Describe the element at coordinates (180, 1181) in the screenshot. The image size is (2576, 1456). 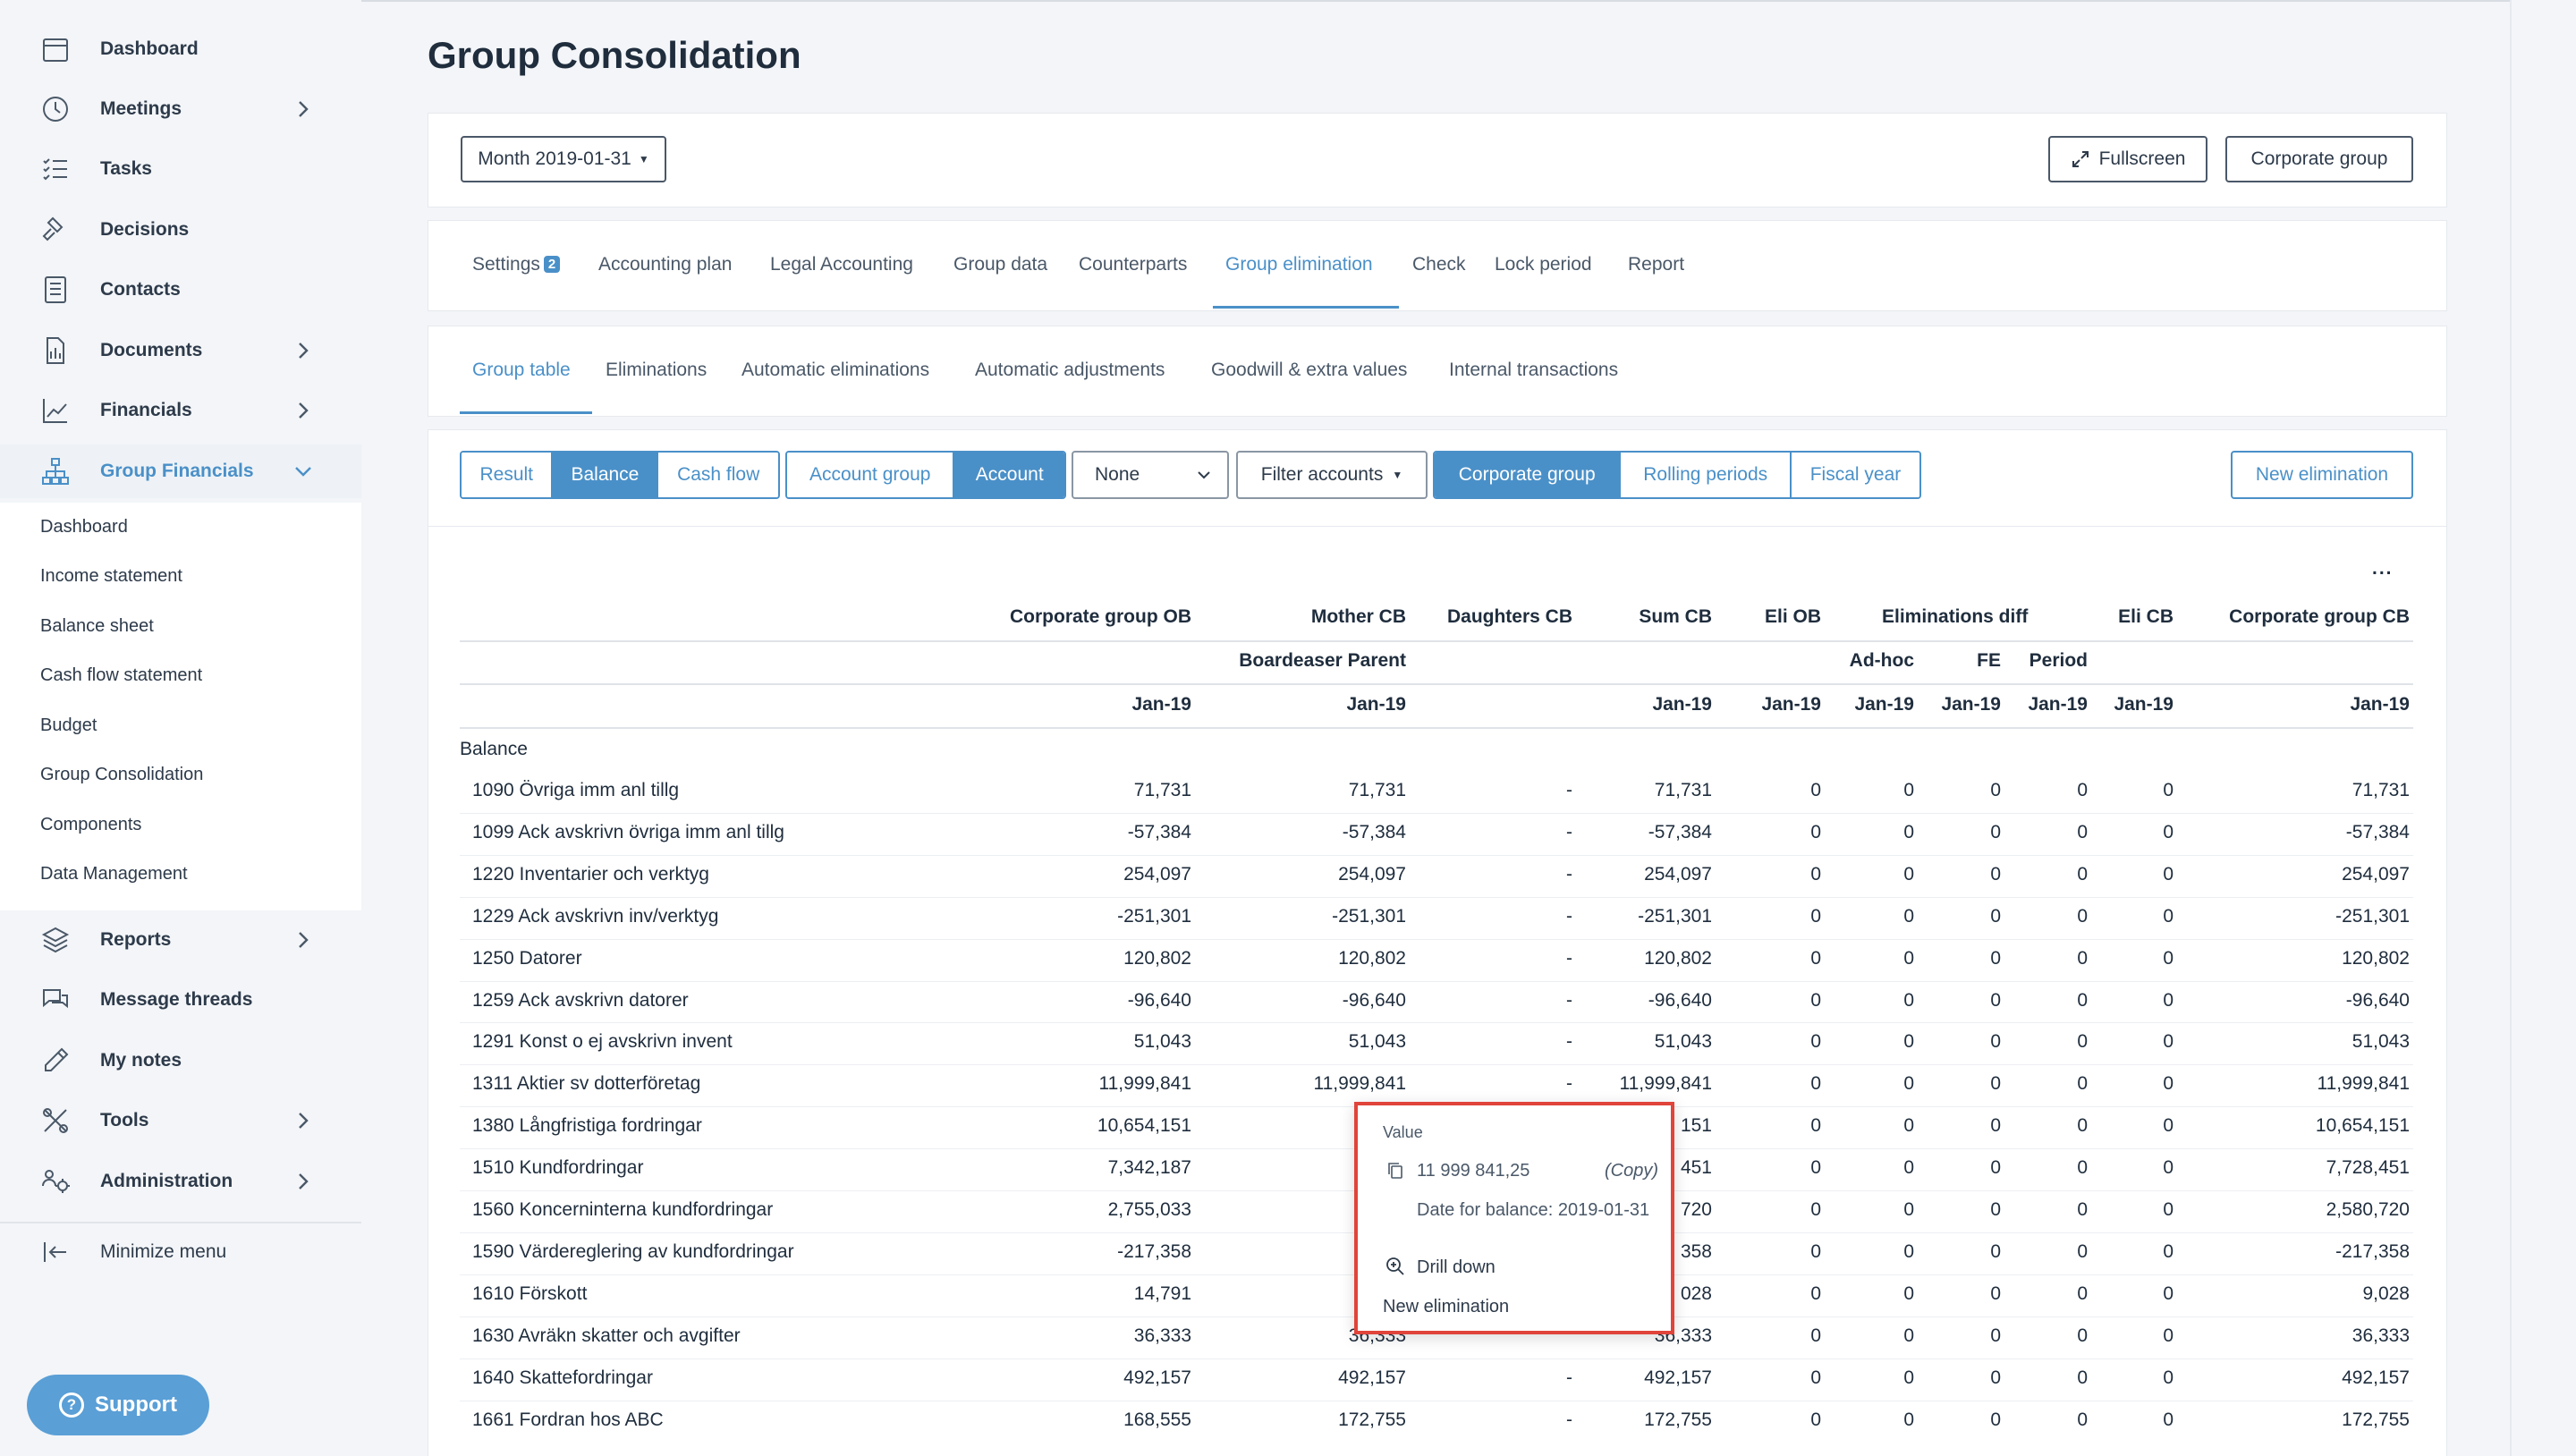
I see `sidebar-item-administration: Administration` at that location.